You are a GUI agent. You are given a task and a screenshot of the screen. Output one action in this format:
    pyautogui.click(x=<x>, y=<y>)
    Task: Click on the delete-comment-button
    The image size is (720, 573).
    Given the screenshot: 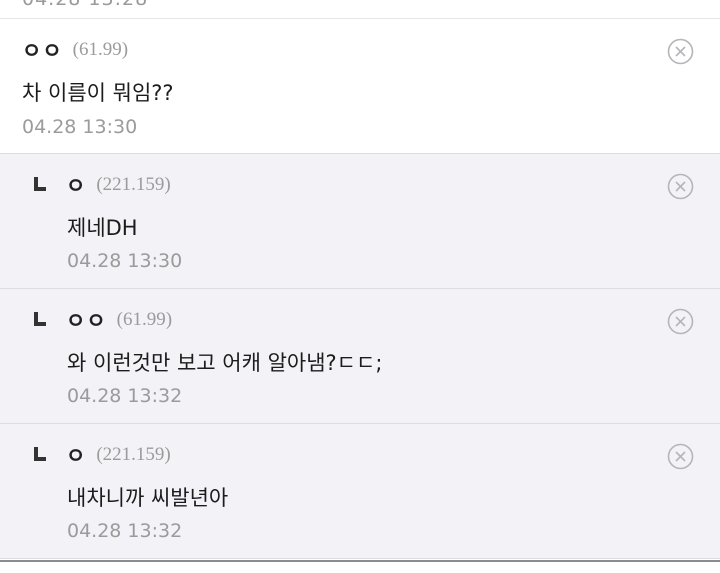 What is the action you would take?
    pyautogui.click(x=680, y=51)
    